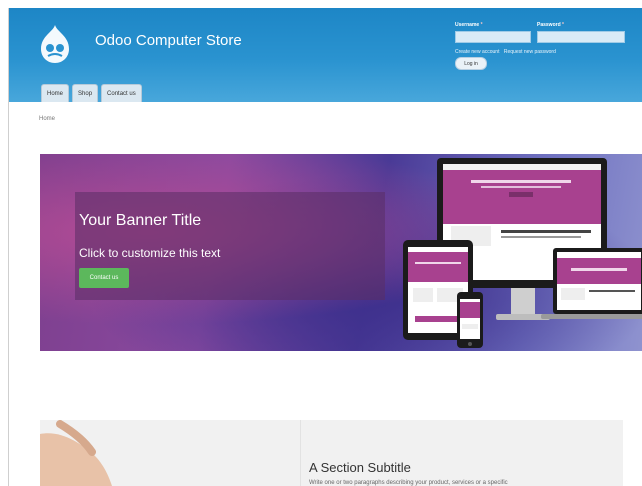 This screenshot has width=642, height=486. Describe the element at coordinates (55, 44) in the screenshot. I see `drupal-logo-icon` at that location.